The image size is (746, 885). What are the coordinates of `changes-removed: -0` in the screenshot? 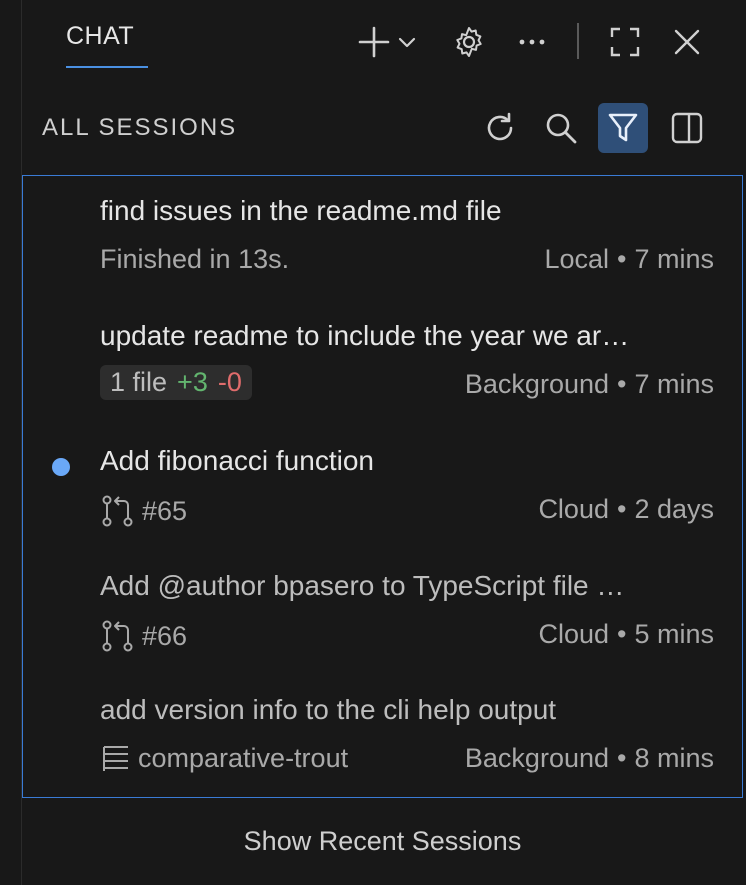 It's located at (229, 382).